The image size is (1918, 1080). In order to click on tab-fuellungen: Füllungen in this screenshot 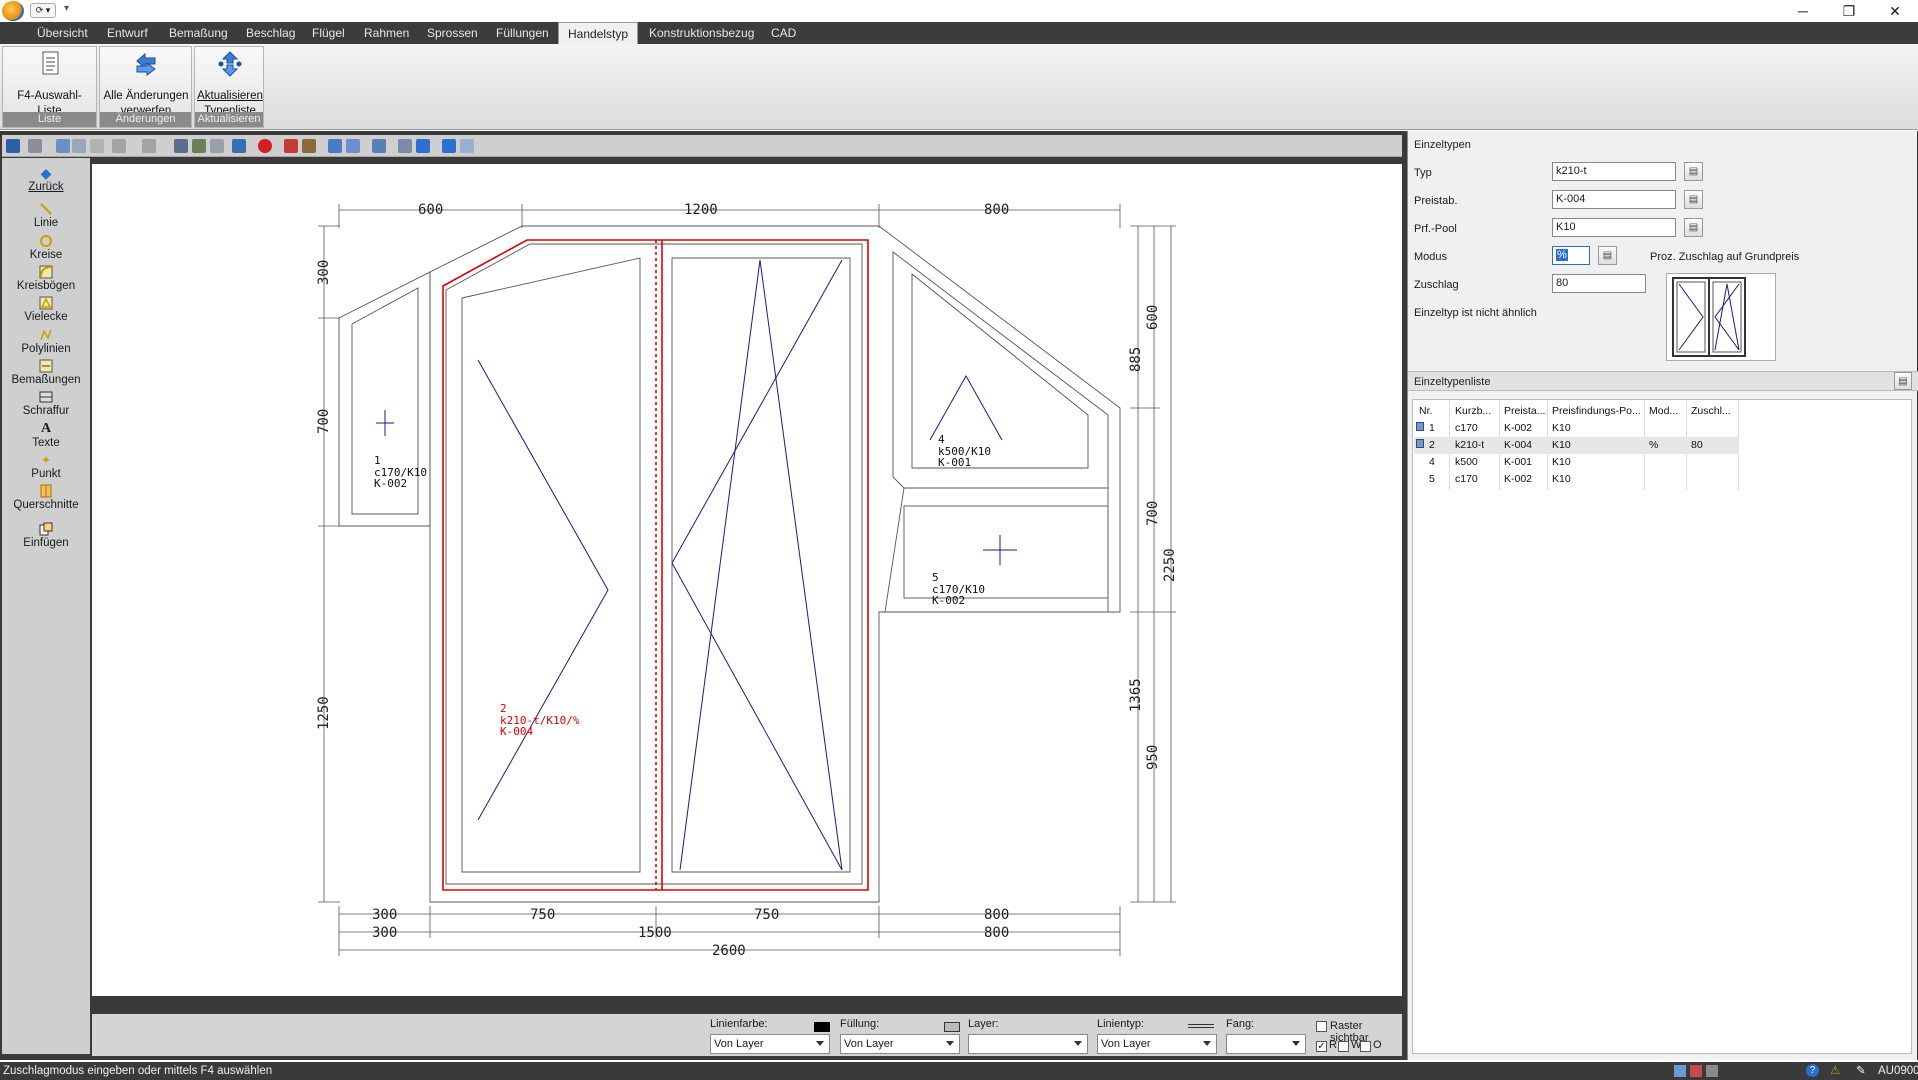, I will do `click(522, 33)`.